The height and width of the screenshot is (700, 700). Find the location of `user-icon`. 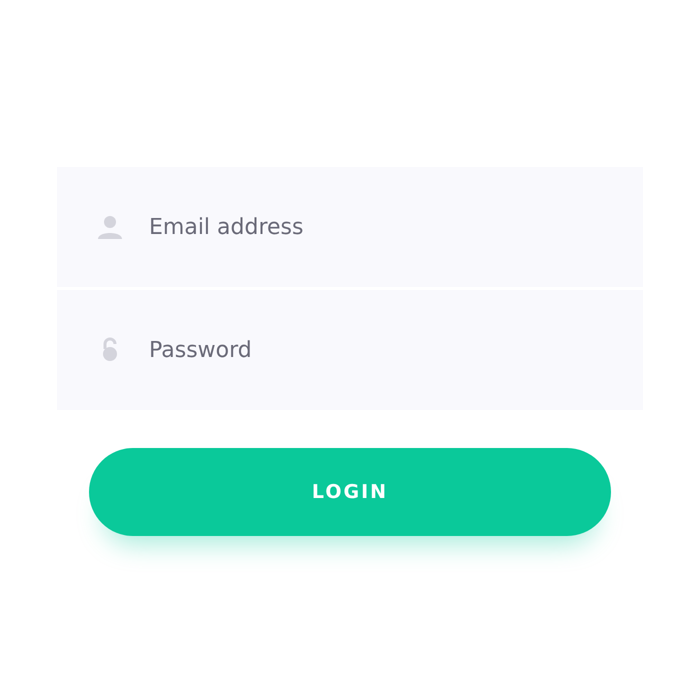

user-icon is located at coordinates (110, 227).